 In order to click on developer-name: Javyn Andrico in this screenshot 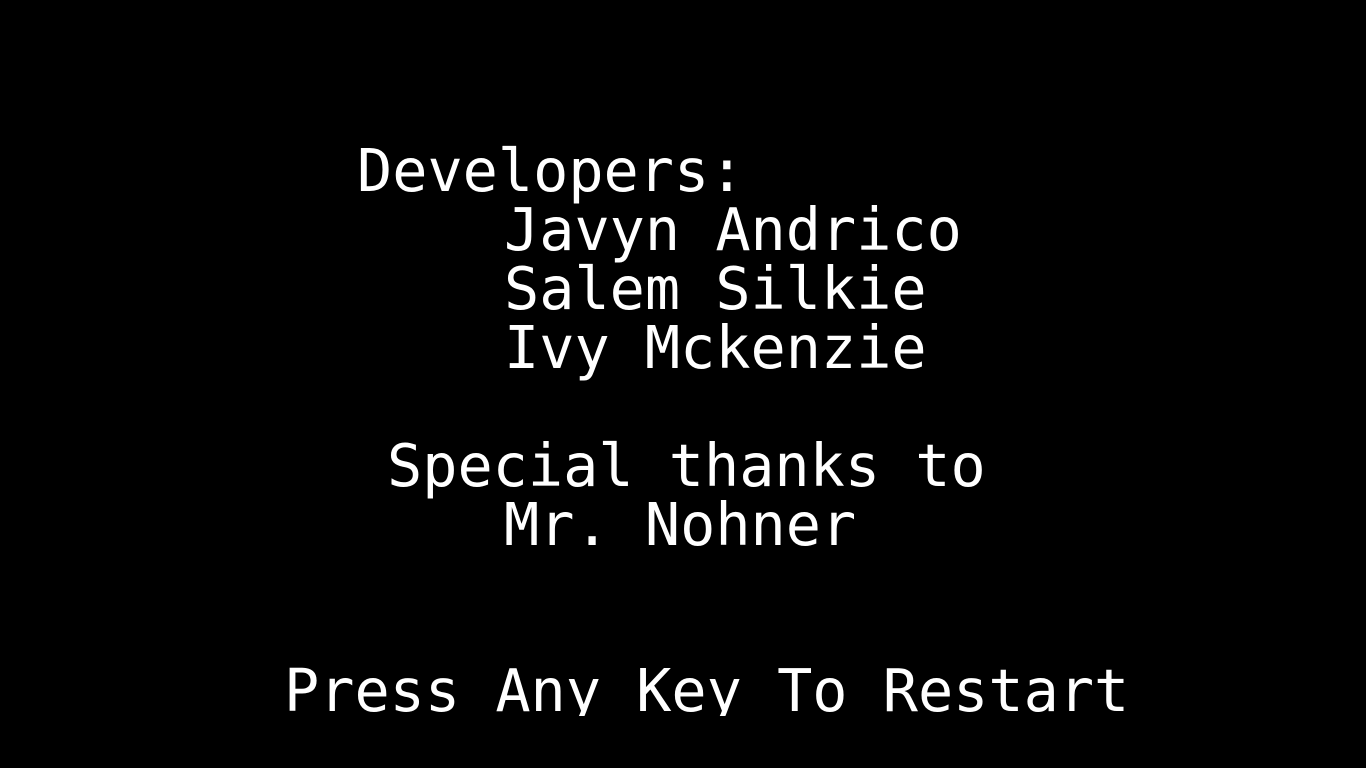, I will do `click(733, 230)`.